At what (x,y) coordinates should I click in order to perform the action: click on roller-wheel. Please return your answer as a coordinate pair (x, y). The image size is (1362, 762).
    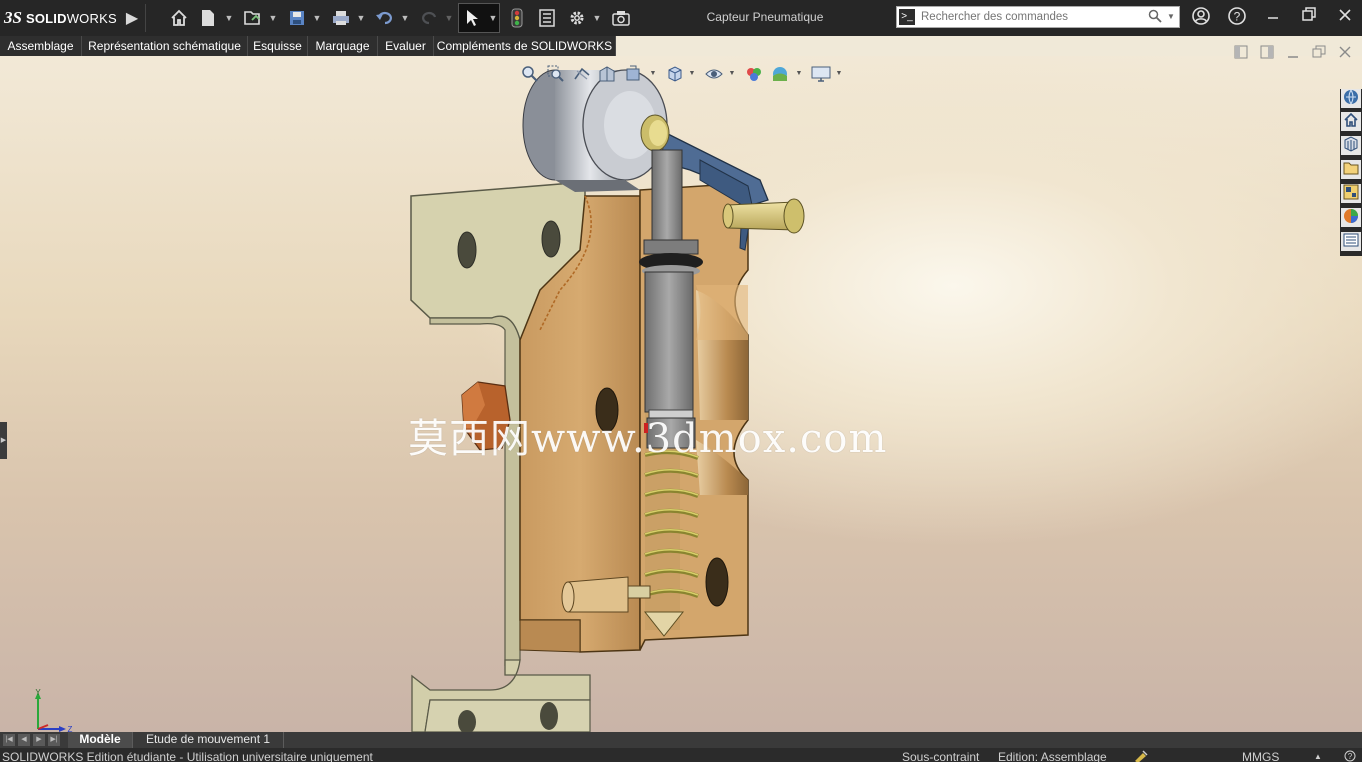
    Looking at the image, I should click on (596, 130).